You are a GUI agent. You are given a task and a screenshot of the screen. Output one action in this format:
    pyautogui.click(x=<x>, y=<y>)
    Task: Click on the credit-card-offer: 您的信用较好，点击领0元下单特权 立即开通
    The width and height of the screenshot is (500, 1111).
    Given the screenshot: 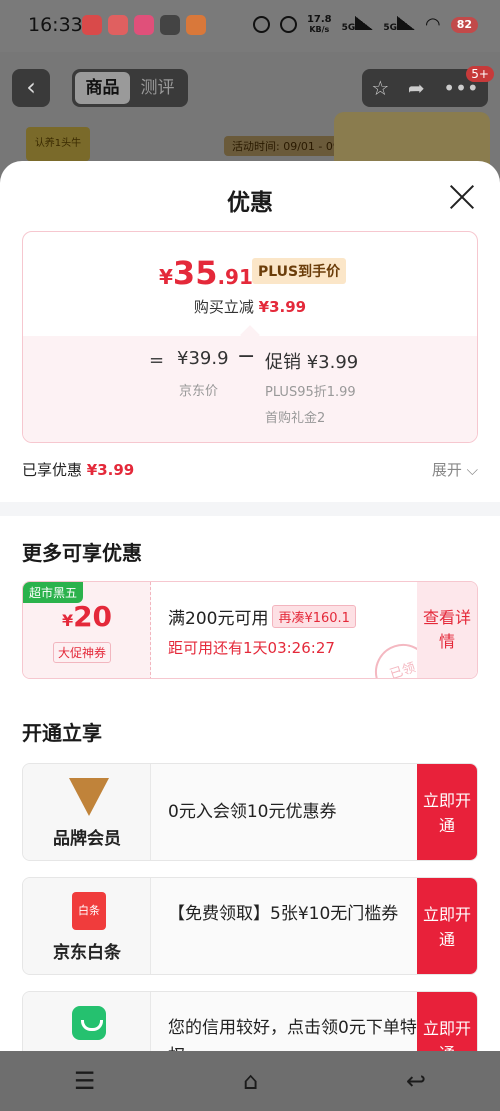 What is the action you would take?
    pyautogui.click(x=250, y=1021)
    